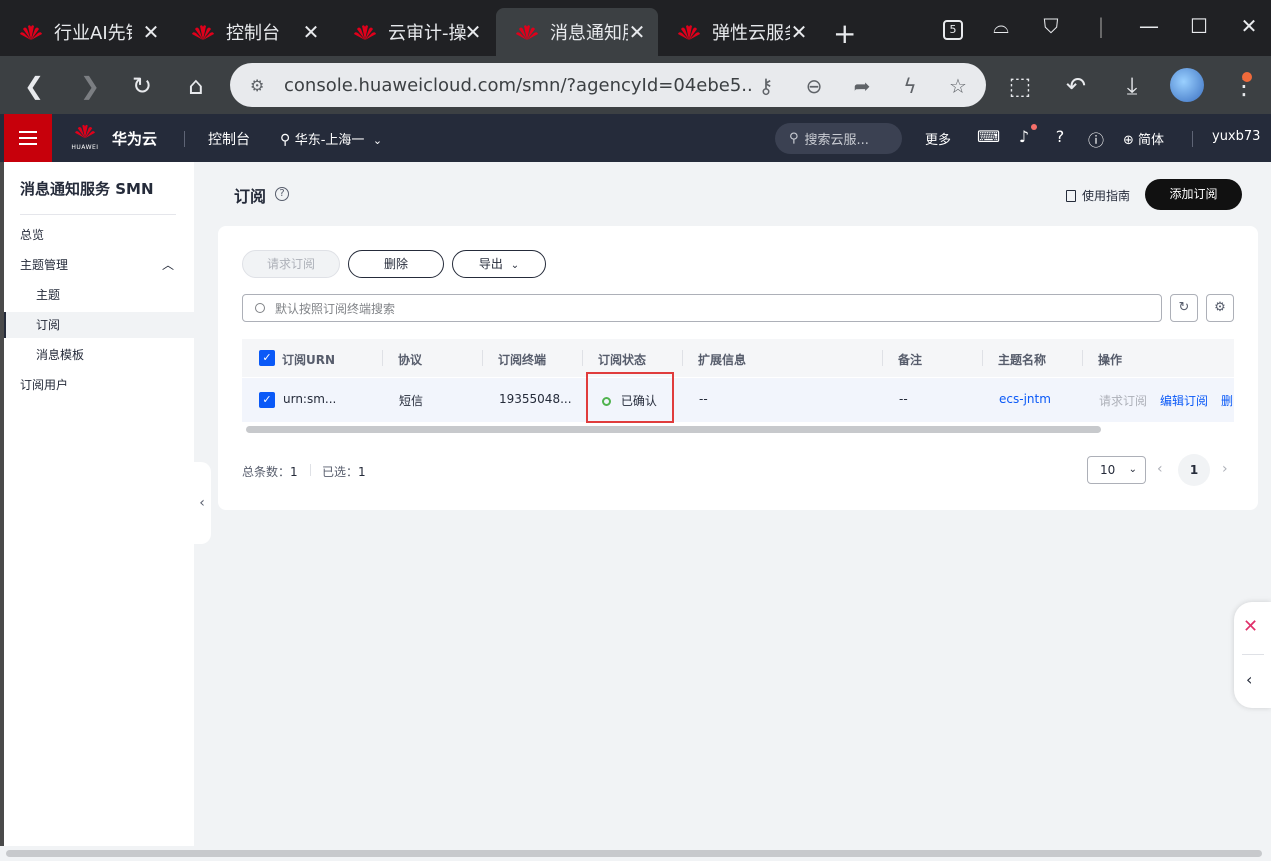 This screenshot has height=861, width=1271. I want to click on forward-arrow-icon: ❯, so click(90, 86).